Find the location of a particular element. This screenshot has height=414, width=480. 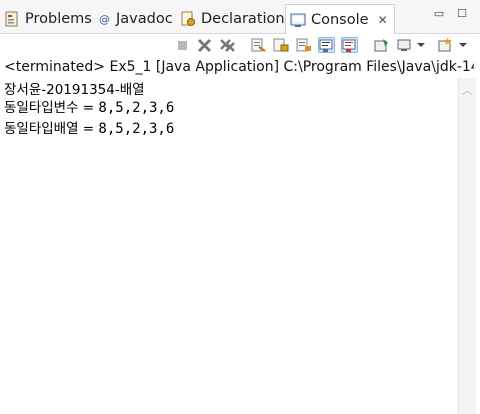

output-line-2-values: 8,5,2,3,6 is located at coordinates (136, 108).